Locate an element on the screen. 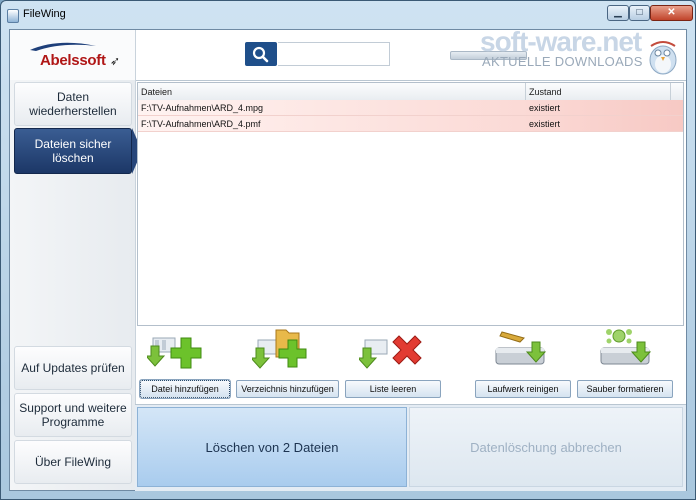 This screenshot has width=696, height=500. sidebar-item-label: Auf Updates prüfen is located at coordinates (73, 368).